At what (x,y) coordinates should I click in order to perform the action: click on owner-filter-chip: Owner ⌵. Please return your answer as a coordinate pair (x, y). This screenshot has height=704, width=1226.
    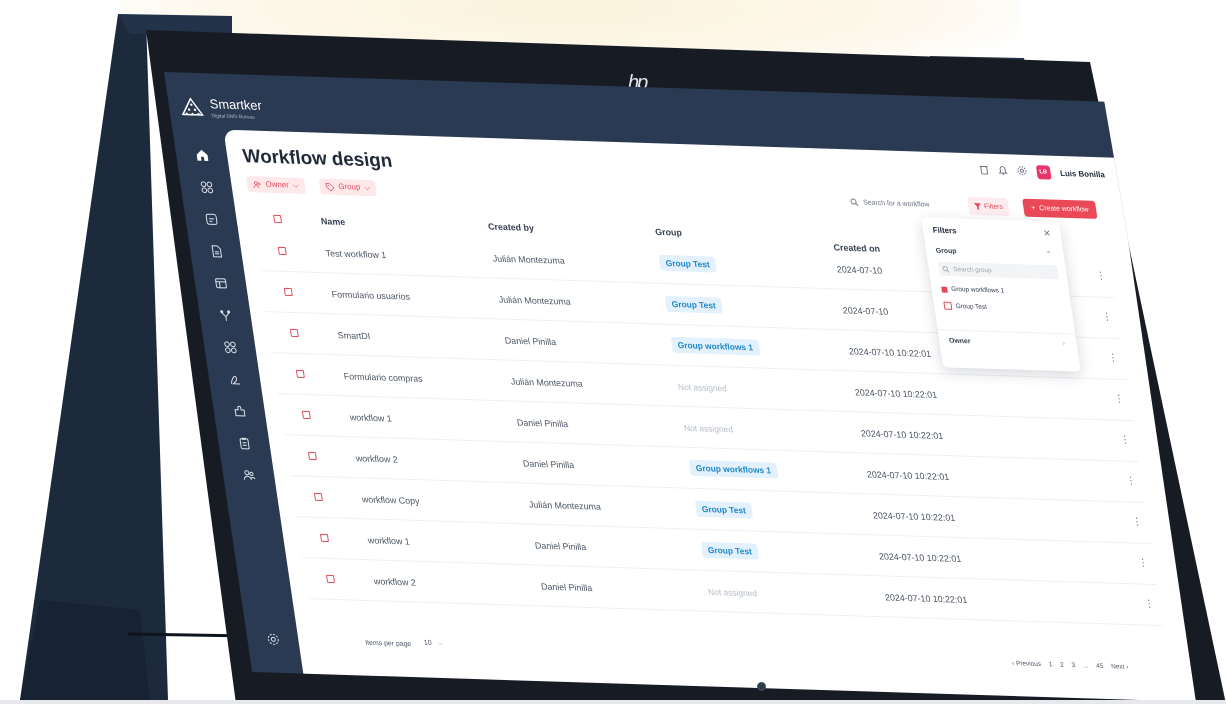
    Looking at the image, I should click on (275, 185).